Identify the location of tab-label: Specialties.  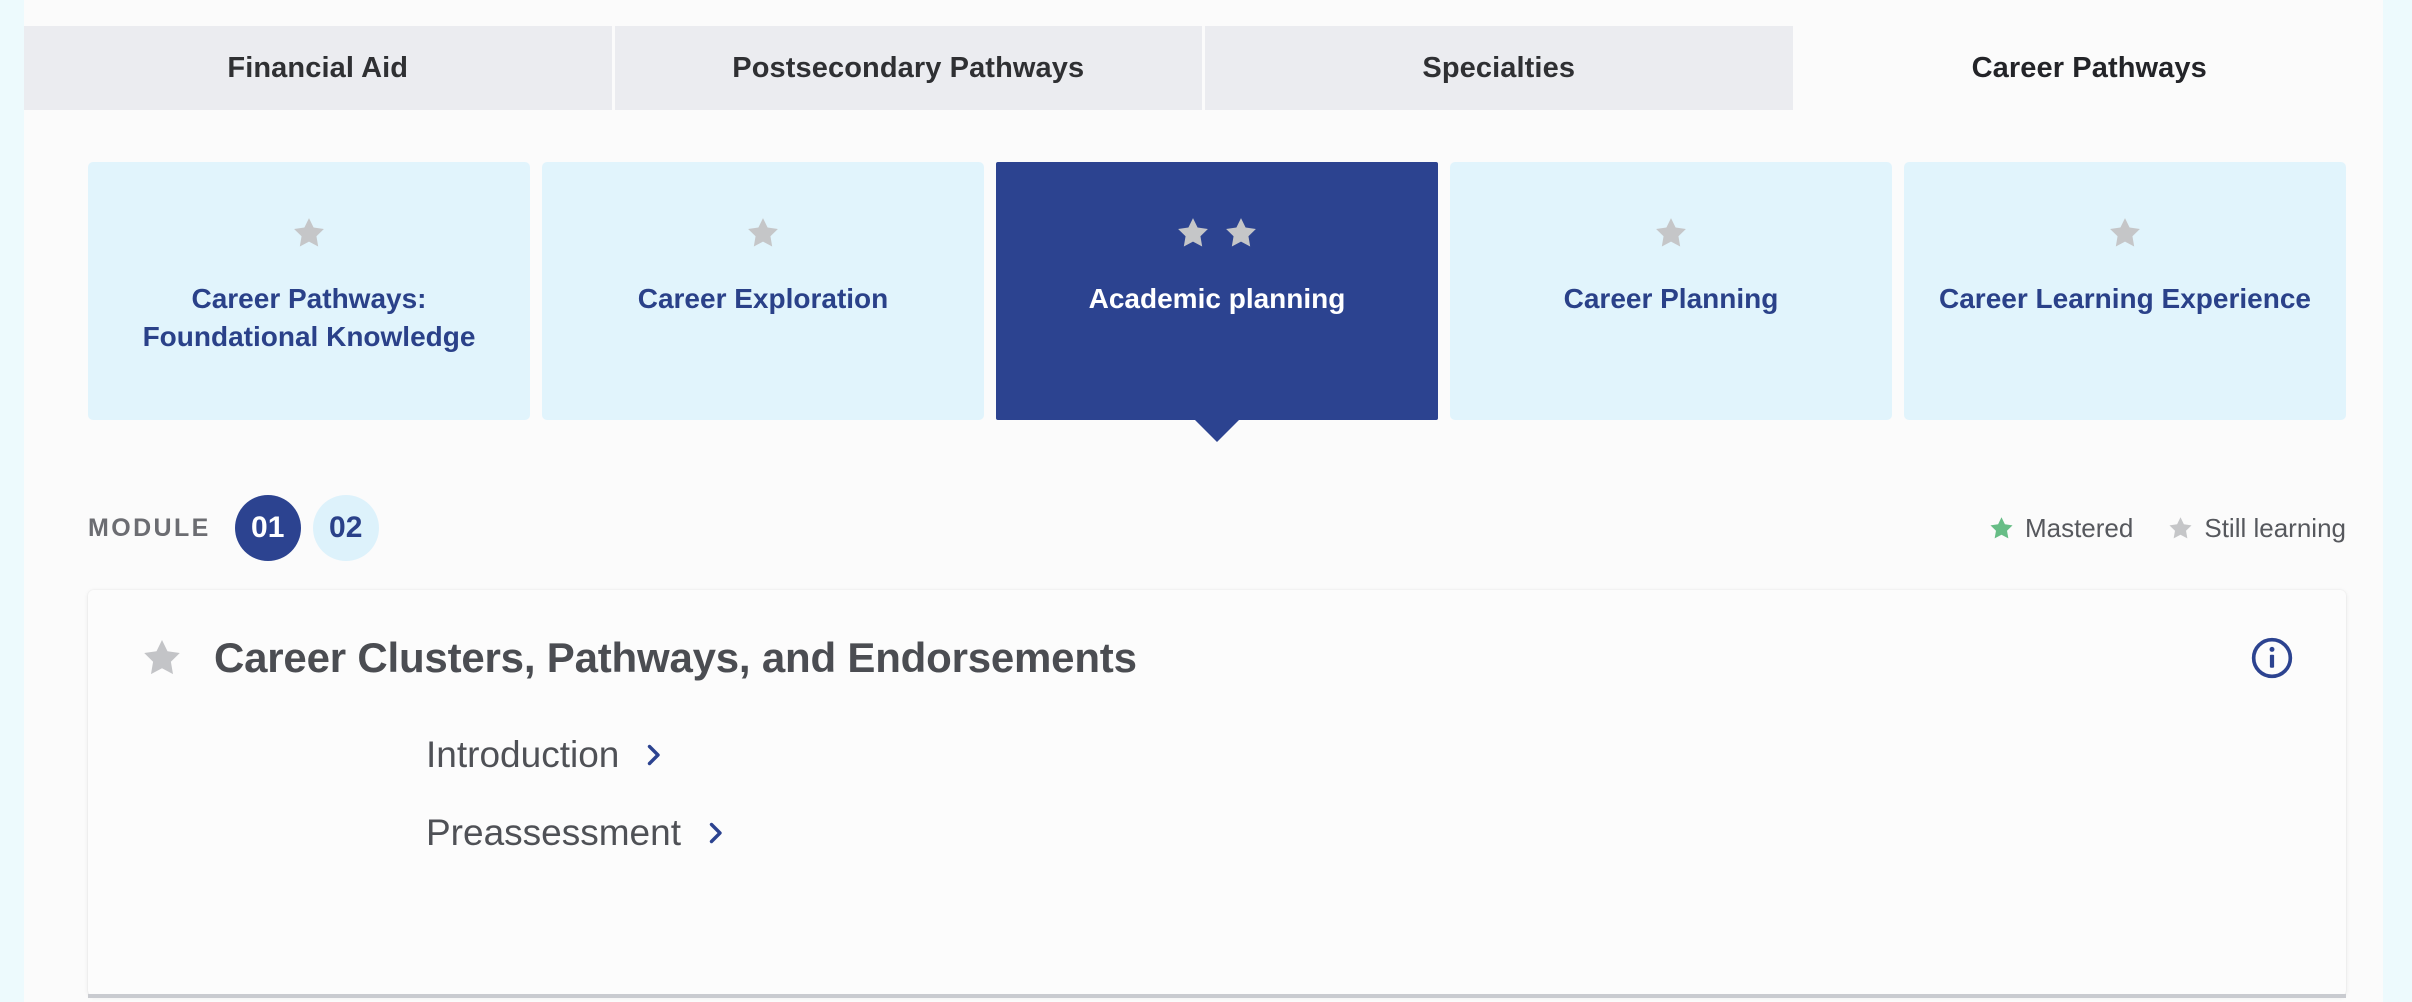
(1499, 67).